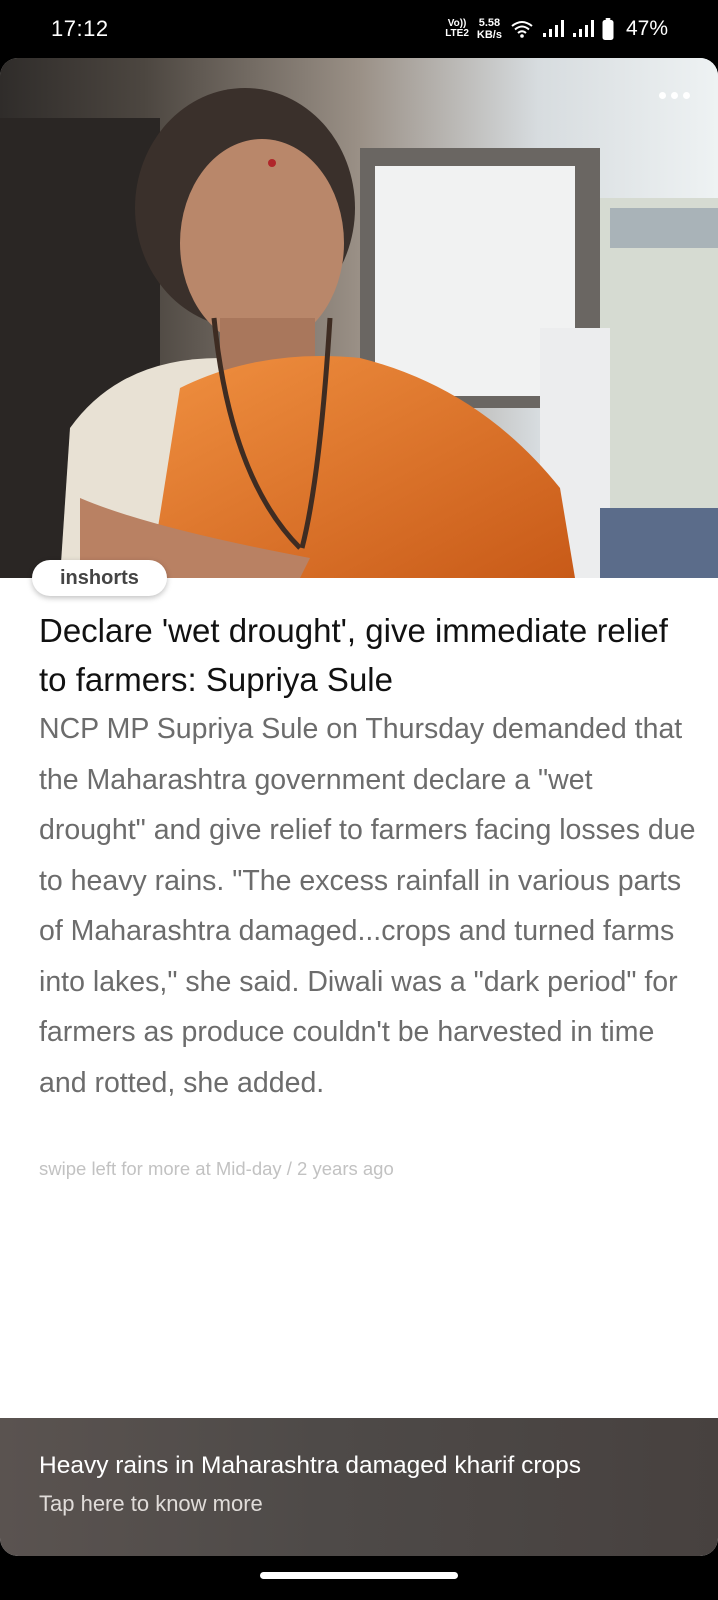 The width and height of the screenshot is (718, 1600). What do you see at coordinates (359, 29) in the screenshot?
I see `status-bar: 17:12 Vo)) LTE2 5.58 KB/s 47%` at bounding box center [359, 29].